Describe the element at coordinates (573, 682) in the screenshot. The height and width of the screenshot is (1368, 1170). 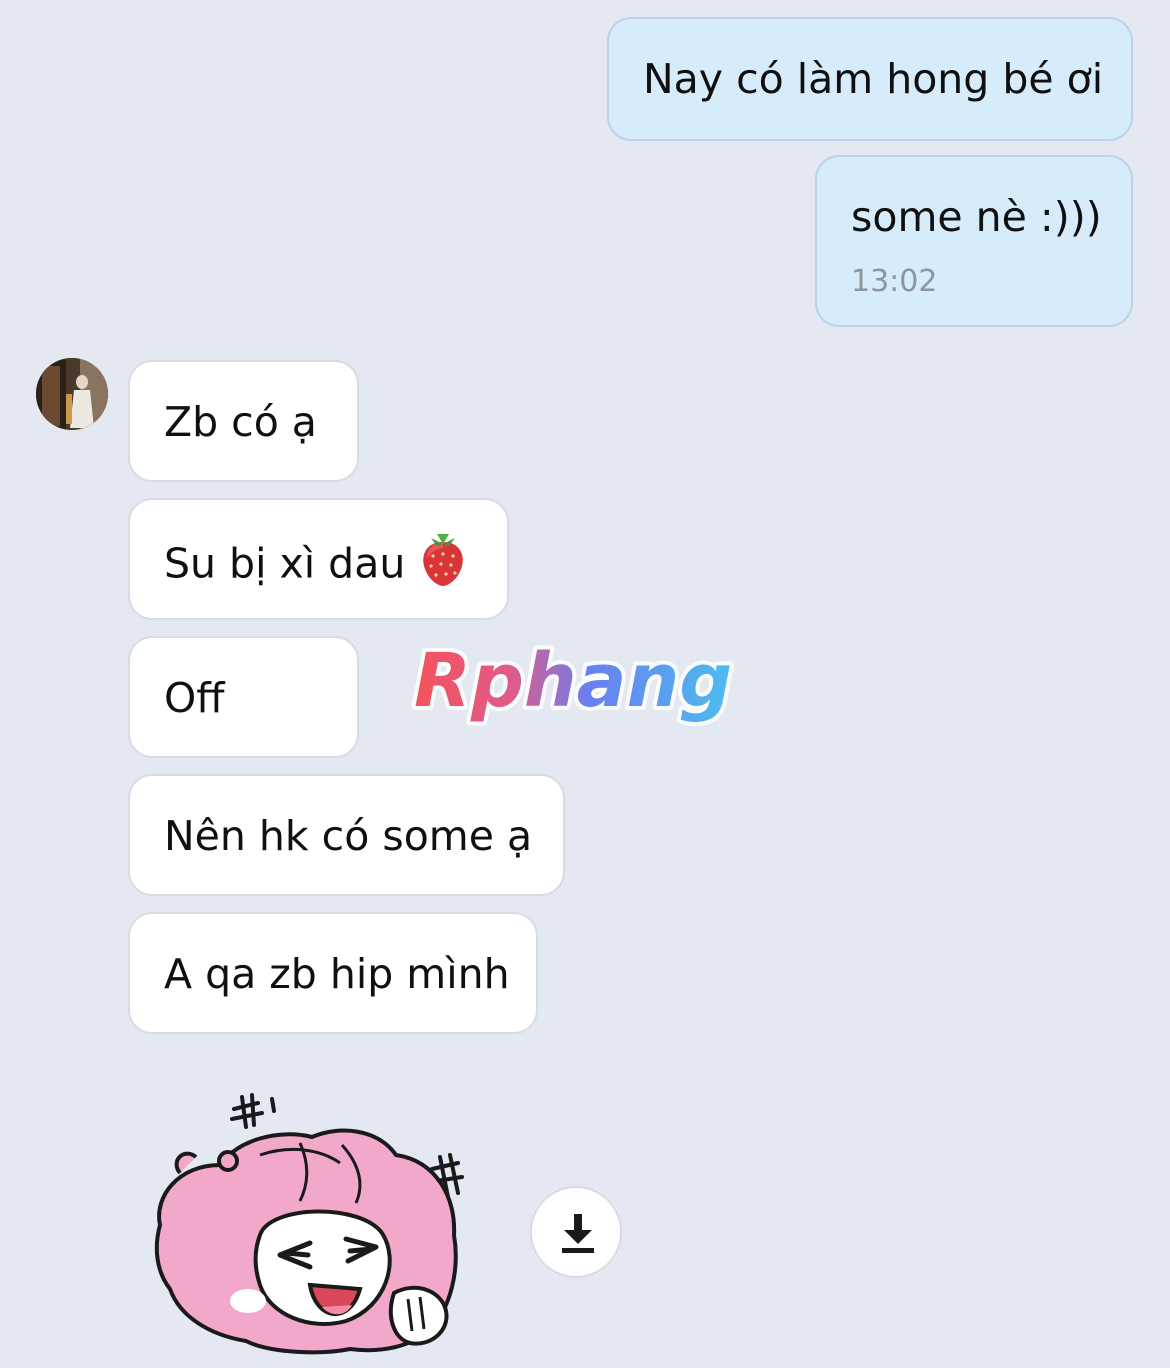
I see `watermark-text: Rphang` at that location.